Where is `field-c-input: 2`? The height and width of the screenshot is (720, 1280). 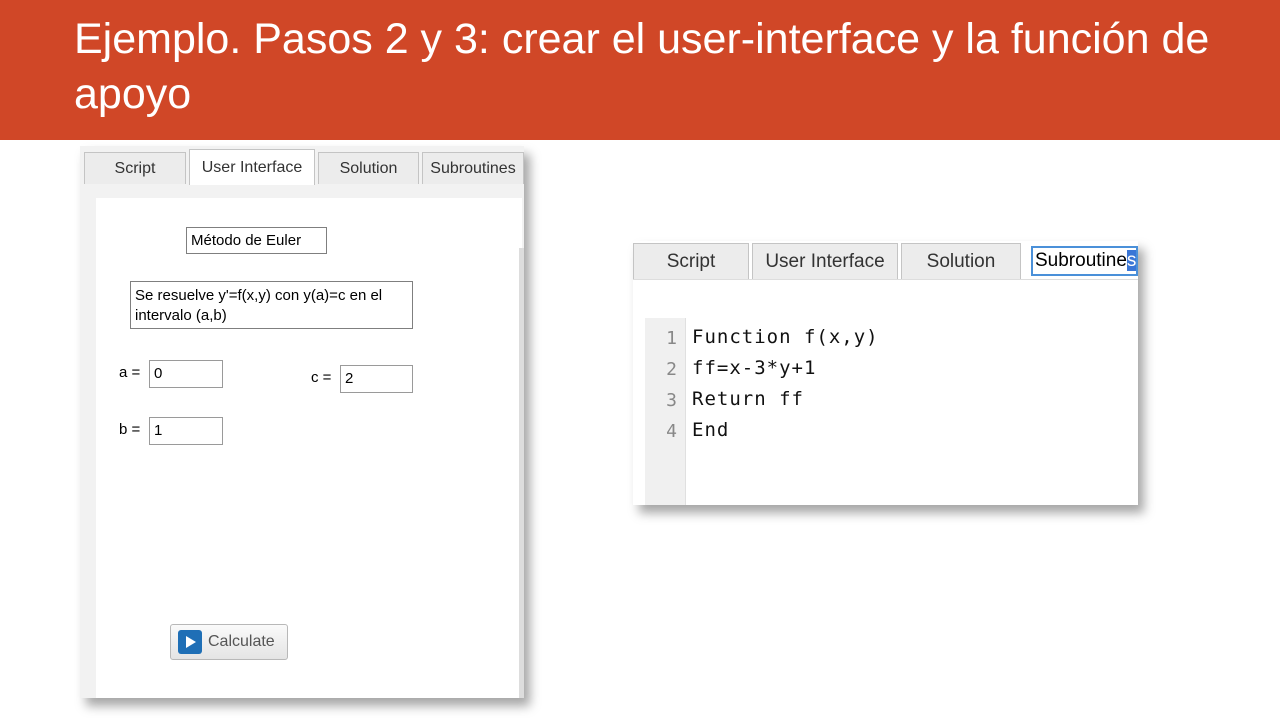 field-c-input: 2 is located at coordinates (376, 379).